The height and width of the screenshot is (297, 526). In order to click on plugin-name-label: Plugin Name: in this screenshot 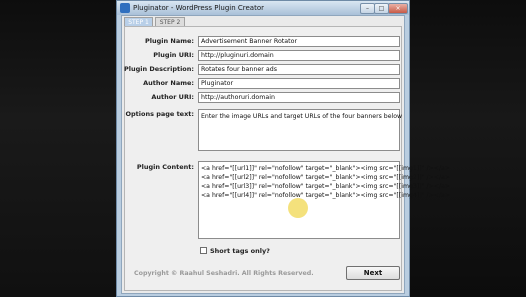, I will do `click(169, 41)`.